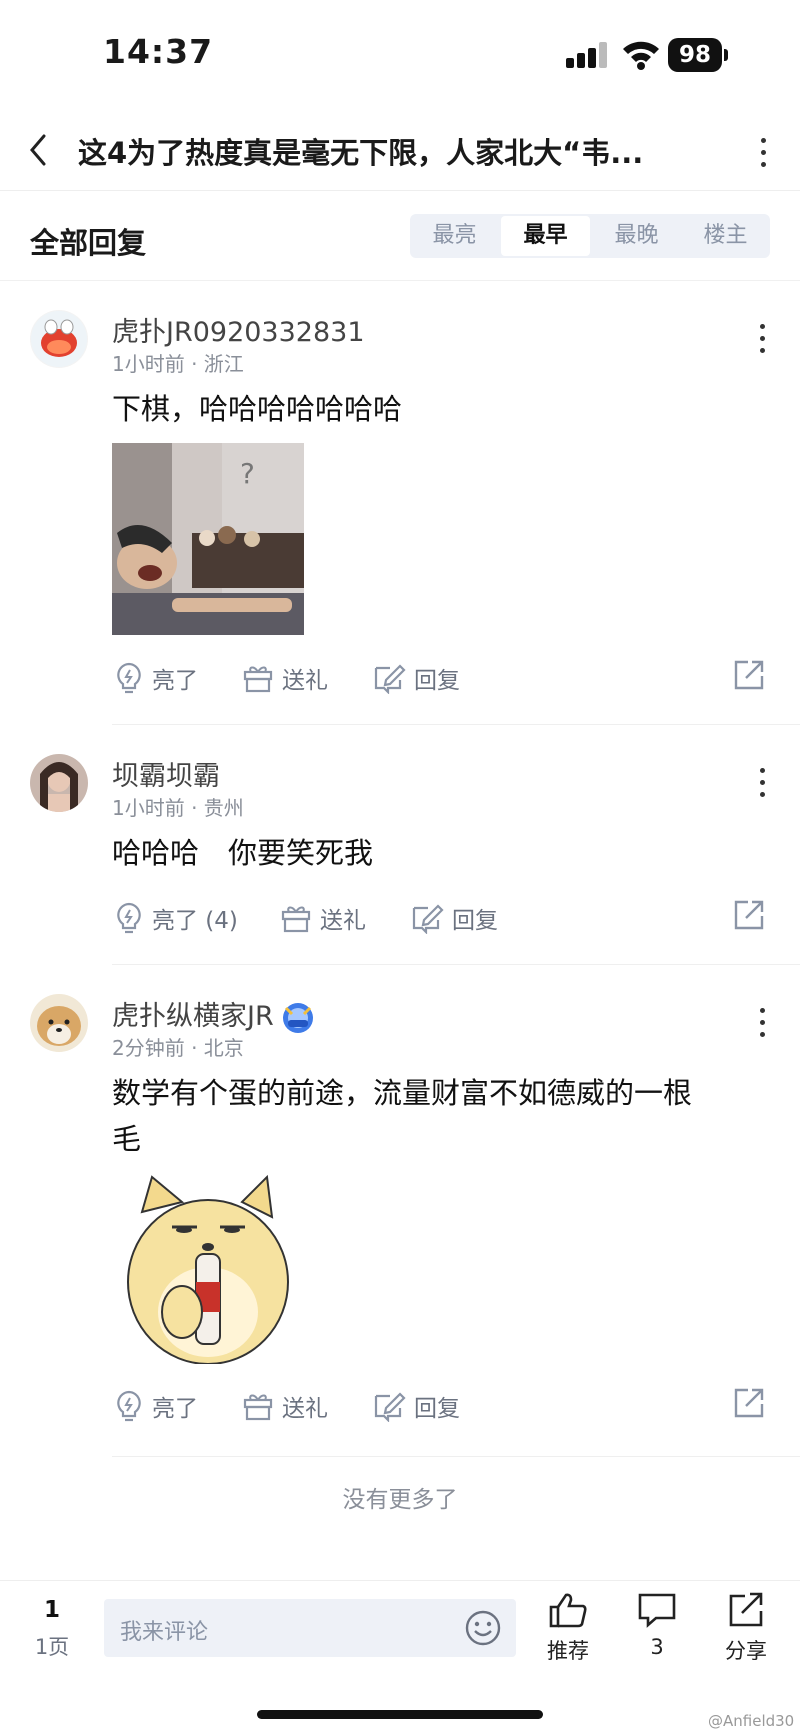  I want to click on comment-meta: 1小时前 · 贵州, so click(178, 808).